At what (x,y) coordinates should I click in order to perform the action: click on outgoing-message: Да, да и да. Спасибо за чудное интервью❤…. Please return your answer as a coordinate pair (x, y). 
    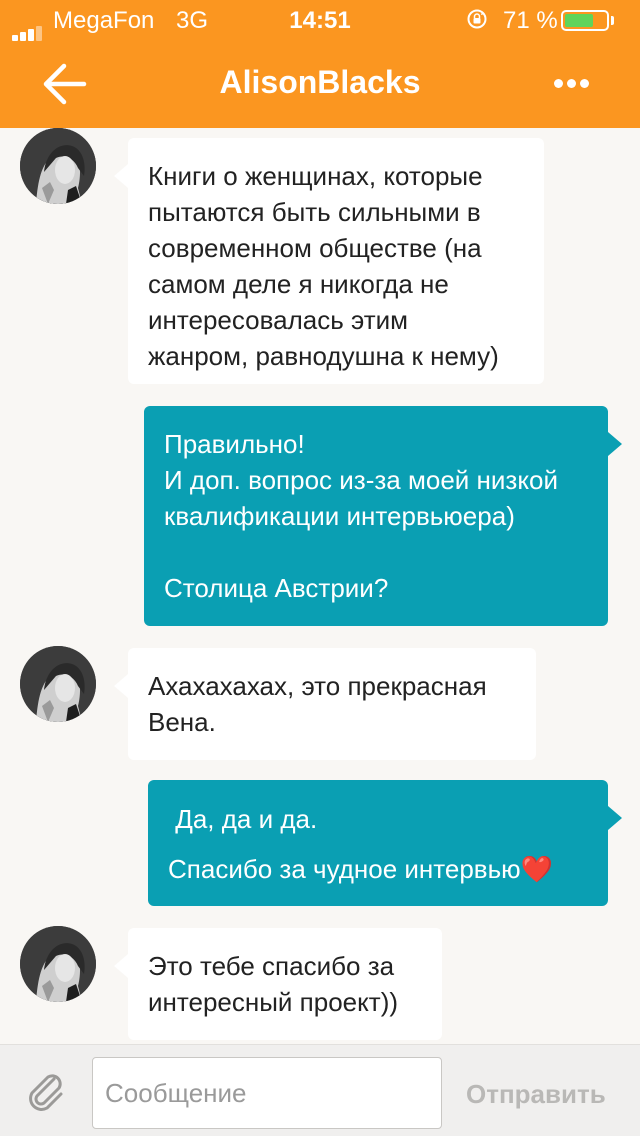
    Looking at the image, I should click on (385, 843).